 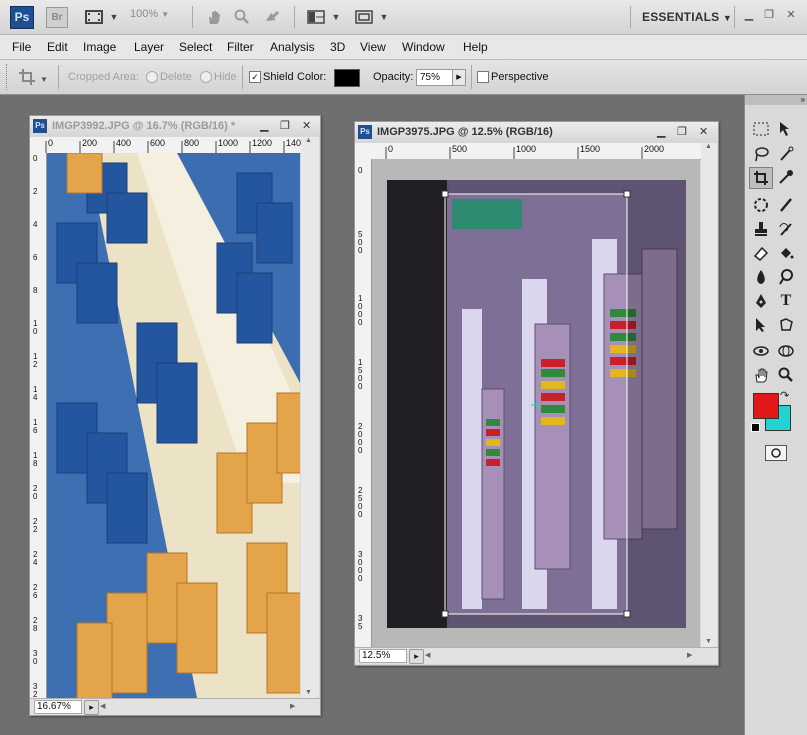 I want to click on menu-file: File, so click(x=21, y=47).